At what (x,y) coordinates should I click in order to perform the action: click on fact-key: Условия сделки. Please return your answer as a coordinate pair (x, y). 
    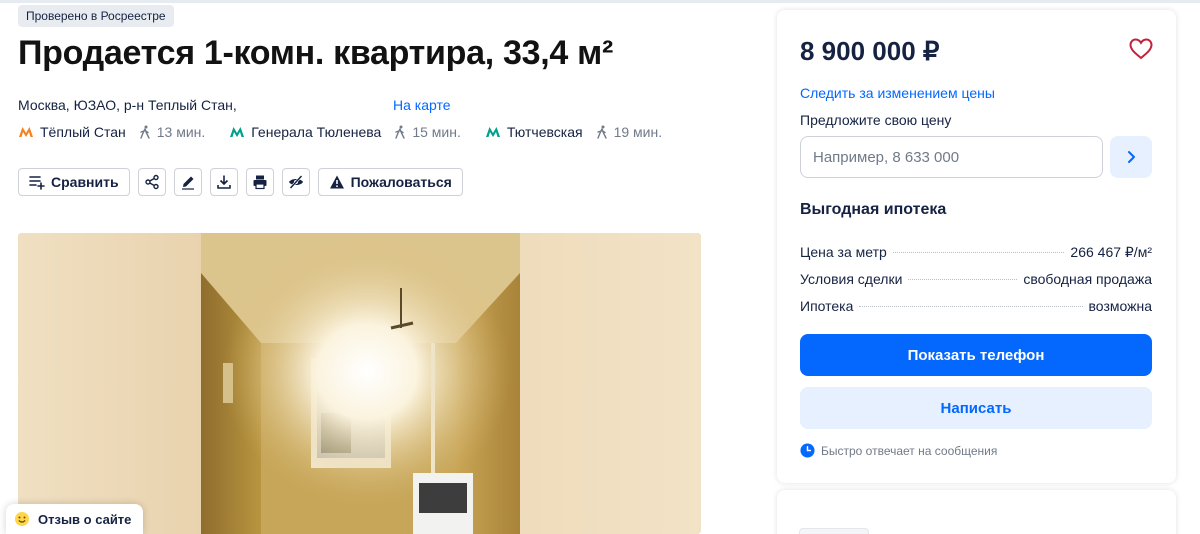
    Looking at the image, I should click on (851, 279).